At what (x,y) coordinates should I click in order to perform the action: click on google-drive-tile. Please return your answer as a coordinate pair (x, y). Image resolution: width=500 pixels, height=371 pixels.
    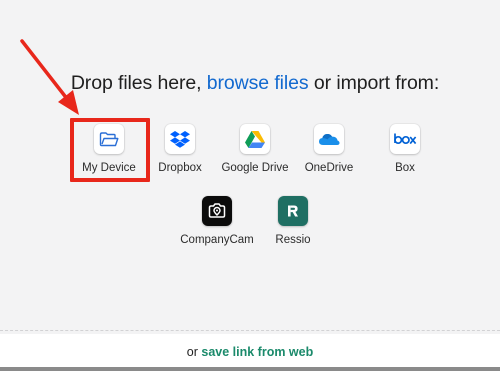
    Looking at the image, I should click on (255, 139).